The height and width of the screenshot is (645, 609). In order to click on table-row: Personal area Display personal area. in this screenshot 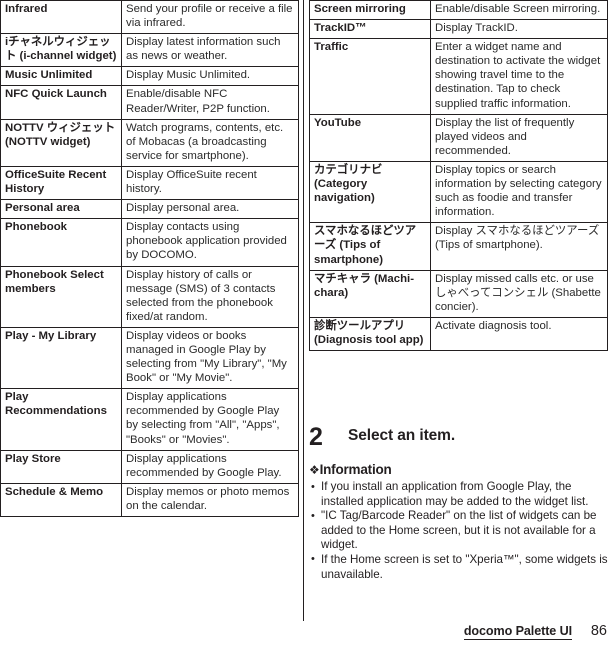, I will do `click(149, 209)`.